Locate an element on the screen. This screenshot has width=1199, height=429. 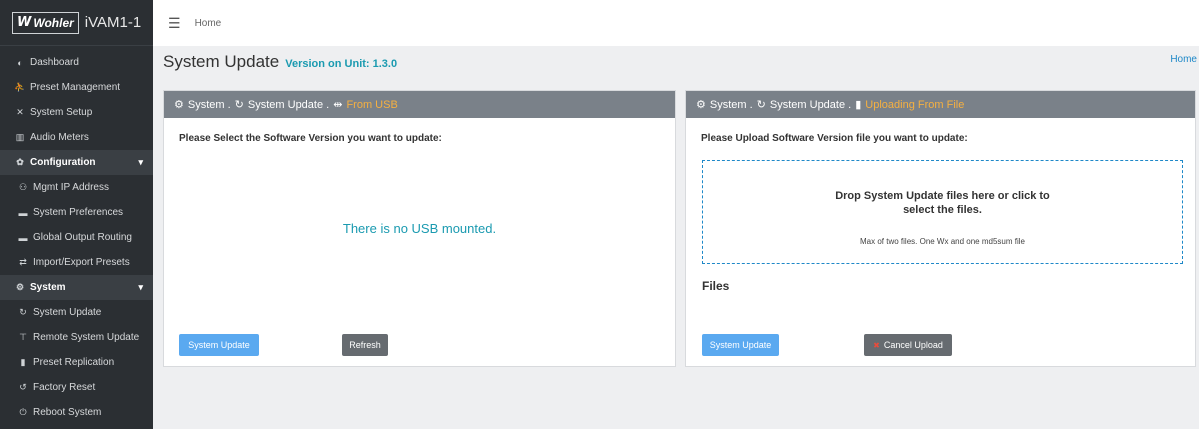
sidebar-group-configuration: ✿ Configuration ▾ is located at coordinates (76, 162).